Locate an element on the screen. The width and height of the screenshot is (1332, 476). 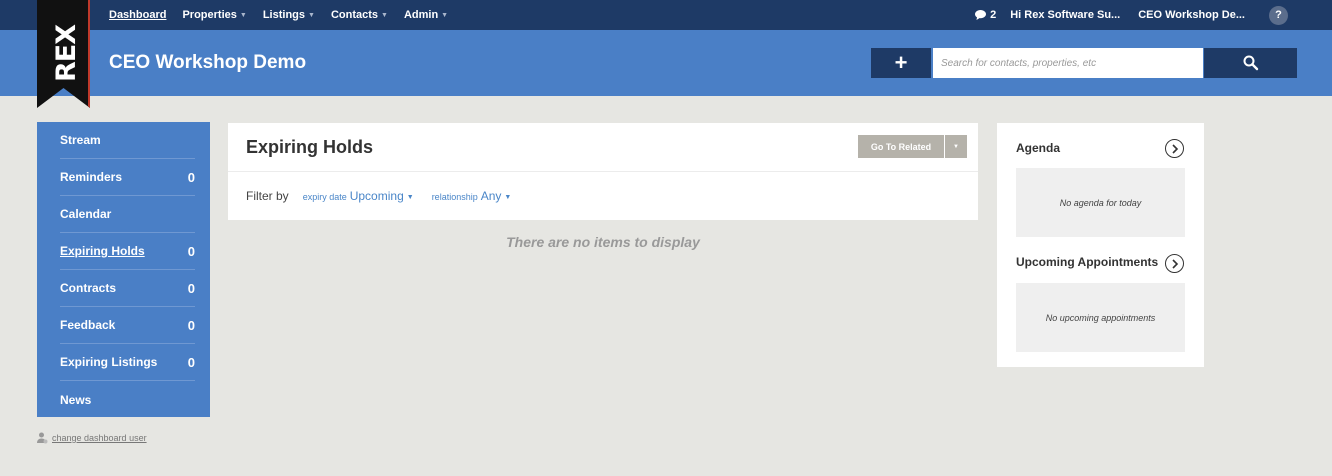
sidebar-item-reminders: Reminders 0 is located at coordinates (127, 177).